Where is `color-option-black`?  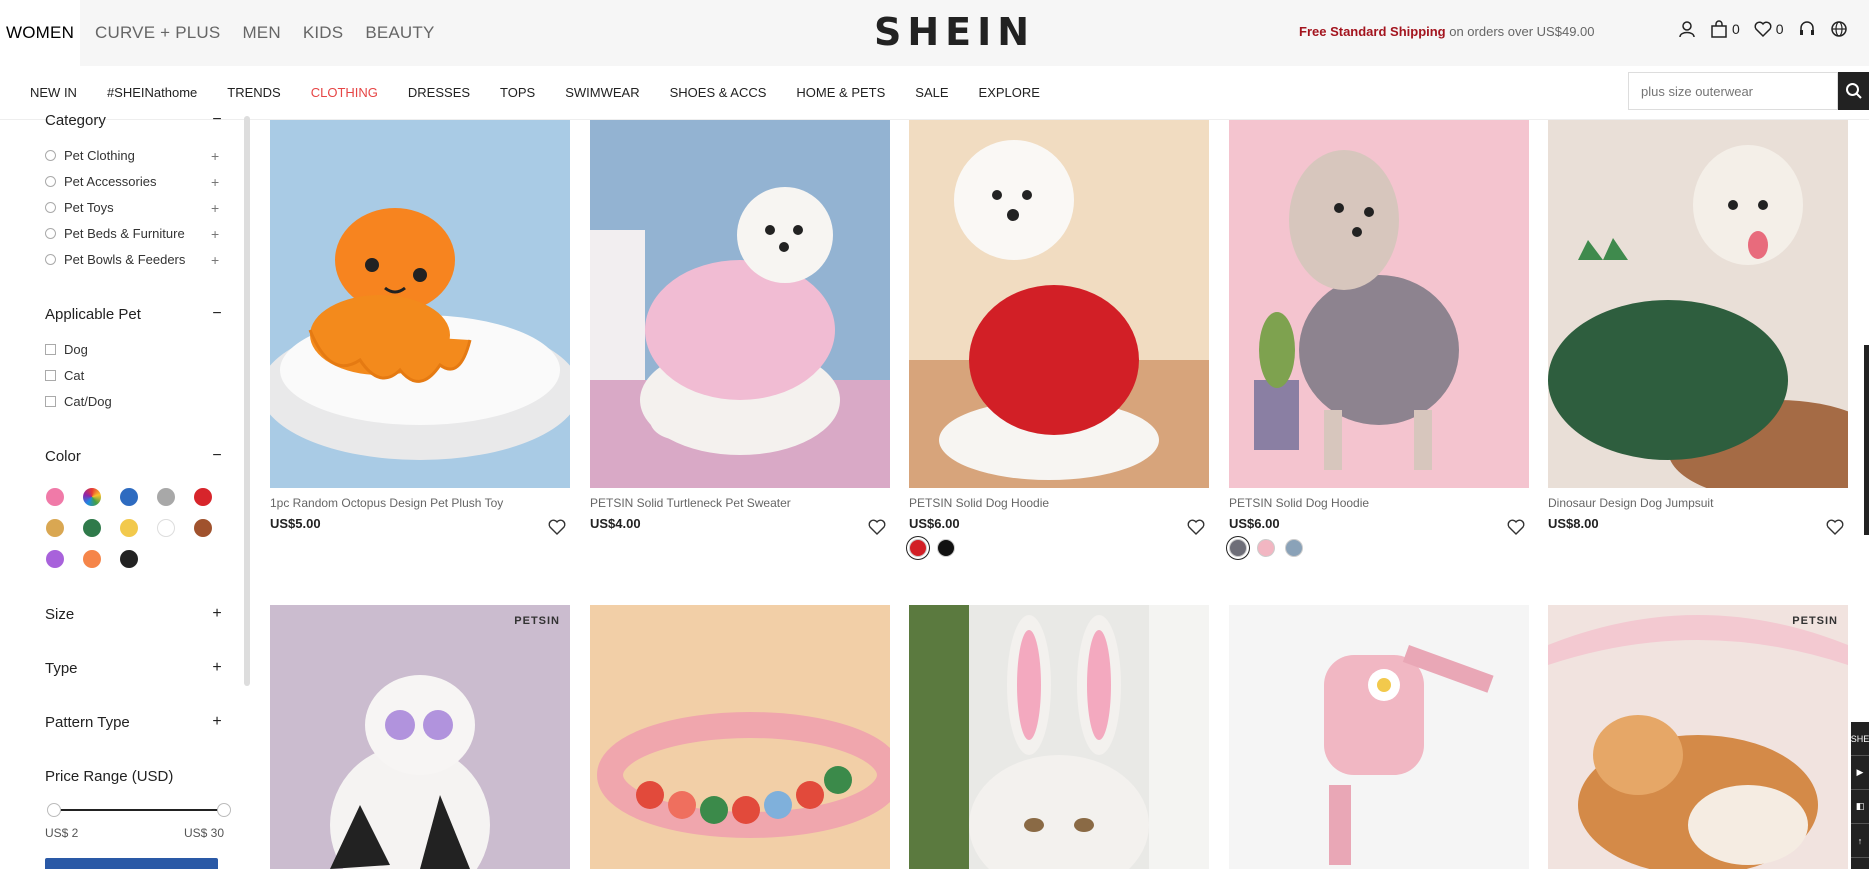
color-option-black is located at coordinates (946, 548).